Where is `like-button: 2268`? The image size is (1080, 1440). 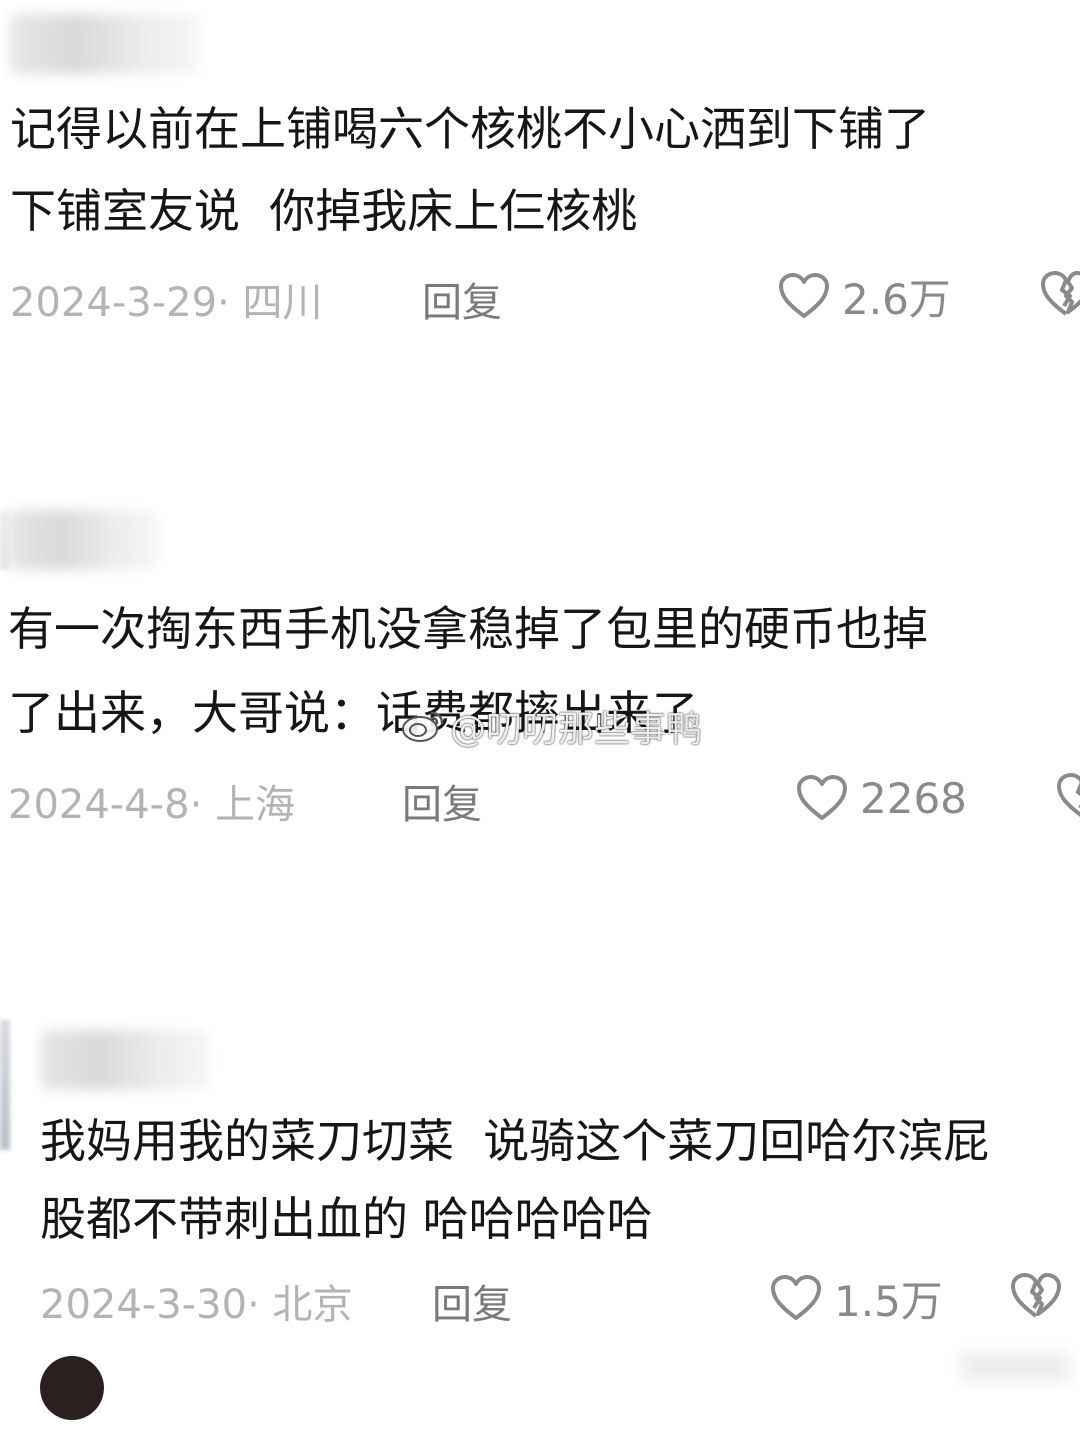
like-button: 2268 is located at coordinates (881, 798).